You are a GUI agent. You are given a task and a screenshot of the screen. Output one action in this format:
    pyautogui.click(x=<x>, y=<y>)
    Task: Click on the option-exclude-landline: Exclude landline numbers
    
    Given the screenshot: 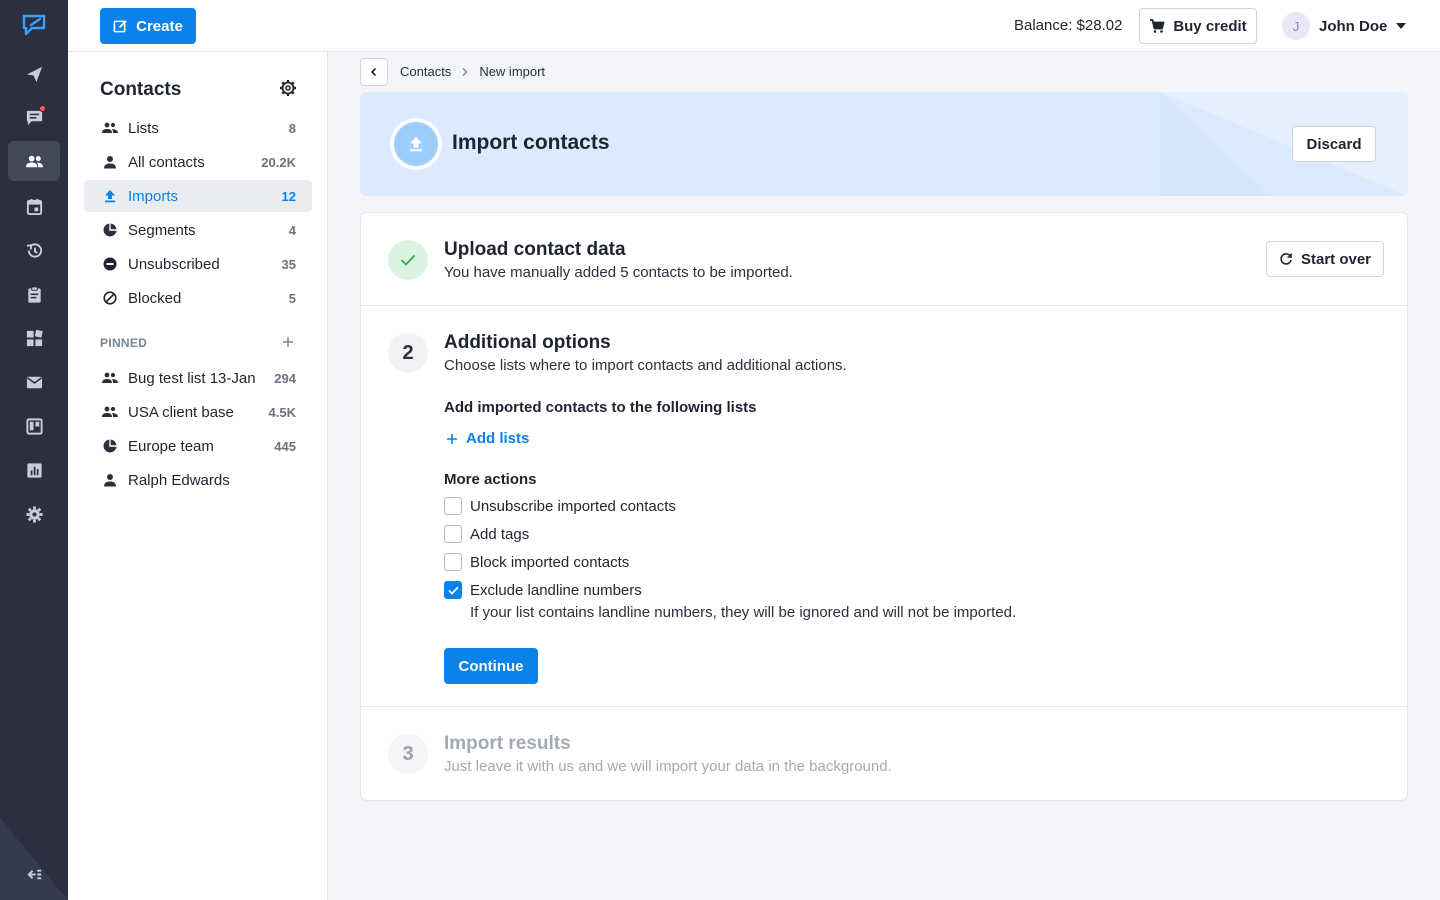 What is the action you would take?
    pyautogui.click(x=543, y=590)
    